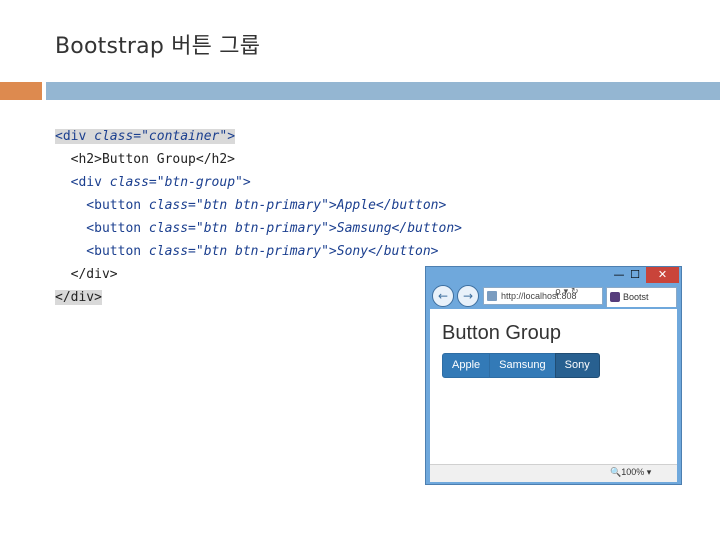 The height and width of the screenshot is (540, 720). Describe the element at coordinates (180, 182) in the screenshot. I see `code-attr: class="btn-group">` at that location.